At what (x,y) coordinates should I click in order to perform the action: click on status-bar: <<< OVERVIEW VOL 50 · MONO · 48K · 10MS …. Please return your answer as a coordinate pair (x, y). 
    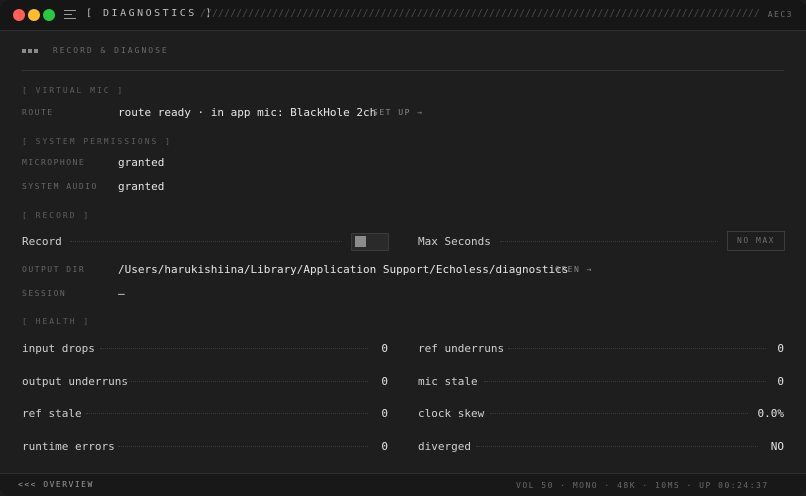
    Looking at the image, I should click on (403, 484).